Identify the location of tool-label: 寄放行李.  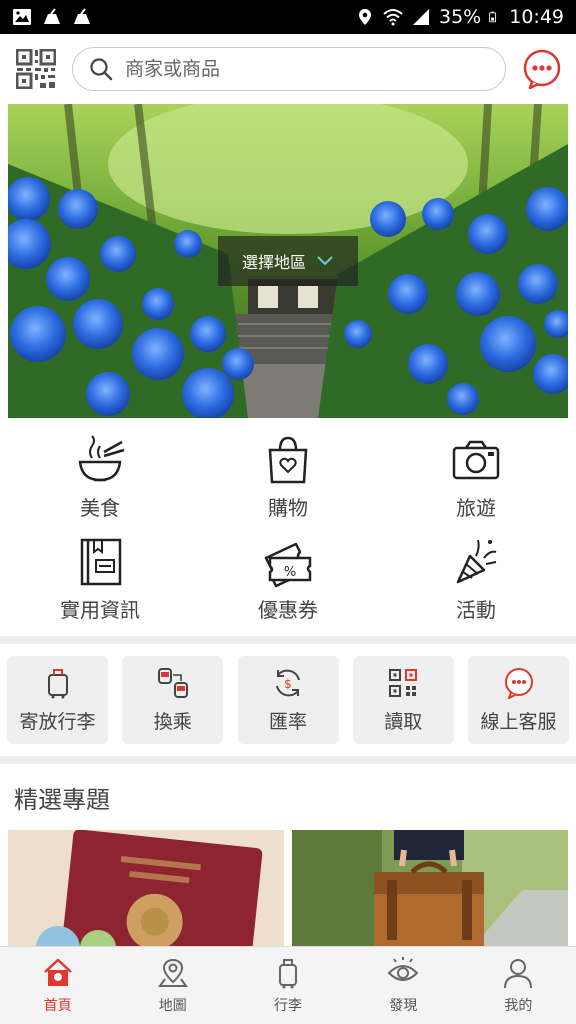
(57, 721).